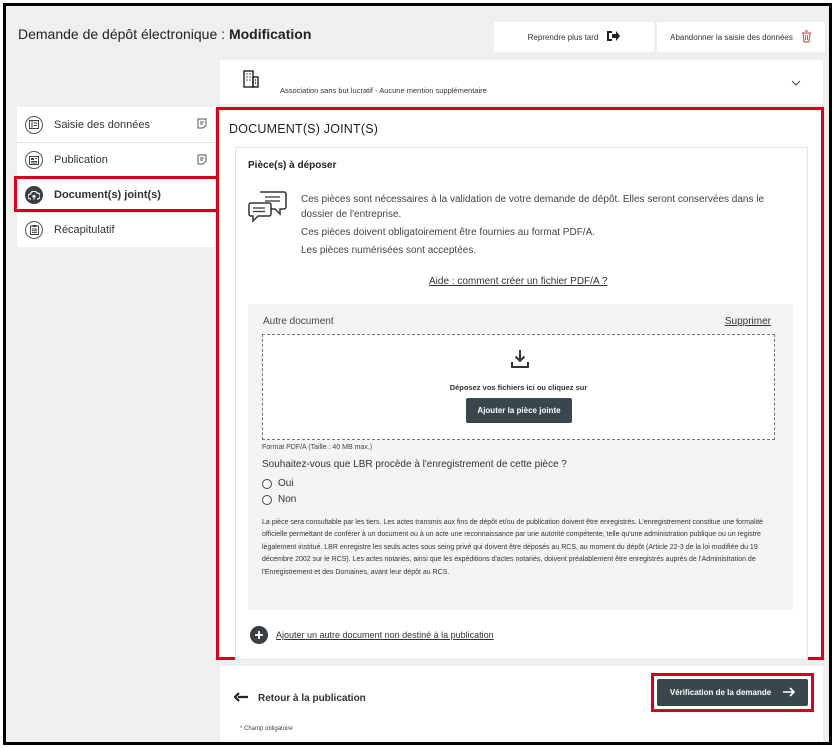 The image size is (835, 748). I want to click on sidebar-item-documents: Document(s) joint(s), so click(116, 194).